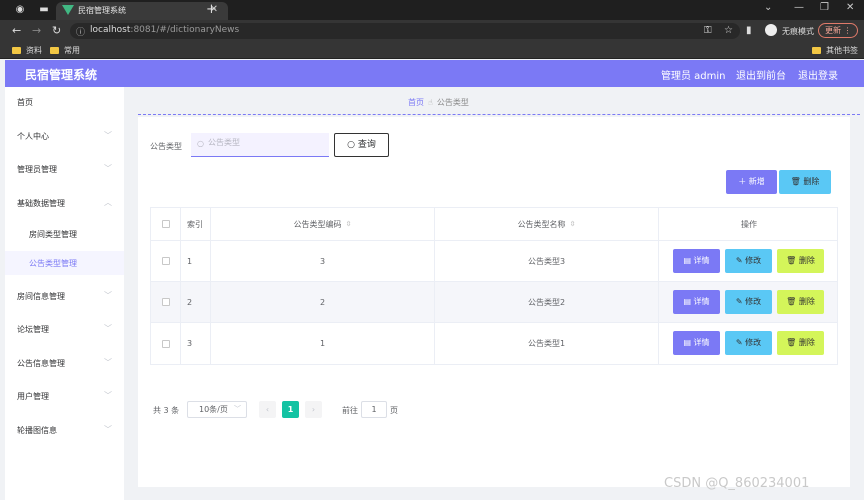  What do you see at coordinates (56, 30) in the screenshot?
I see `reload-icon: ↻` at bounding box center [56, 30].